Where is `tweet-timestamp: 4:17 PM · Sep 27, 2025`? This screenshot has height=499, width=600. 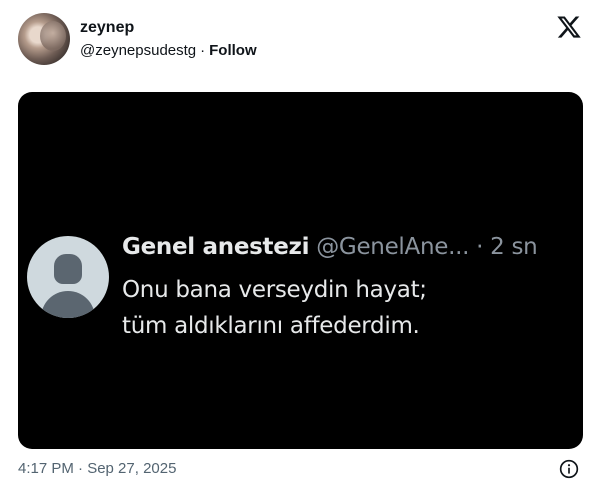 tweet-timestamp: 4:17 PM · Sep 27, 2025 is located at coordinates (97, 468).